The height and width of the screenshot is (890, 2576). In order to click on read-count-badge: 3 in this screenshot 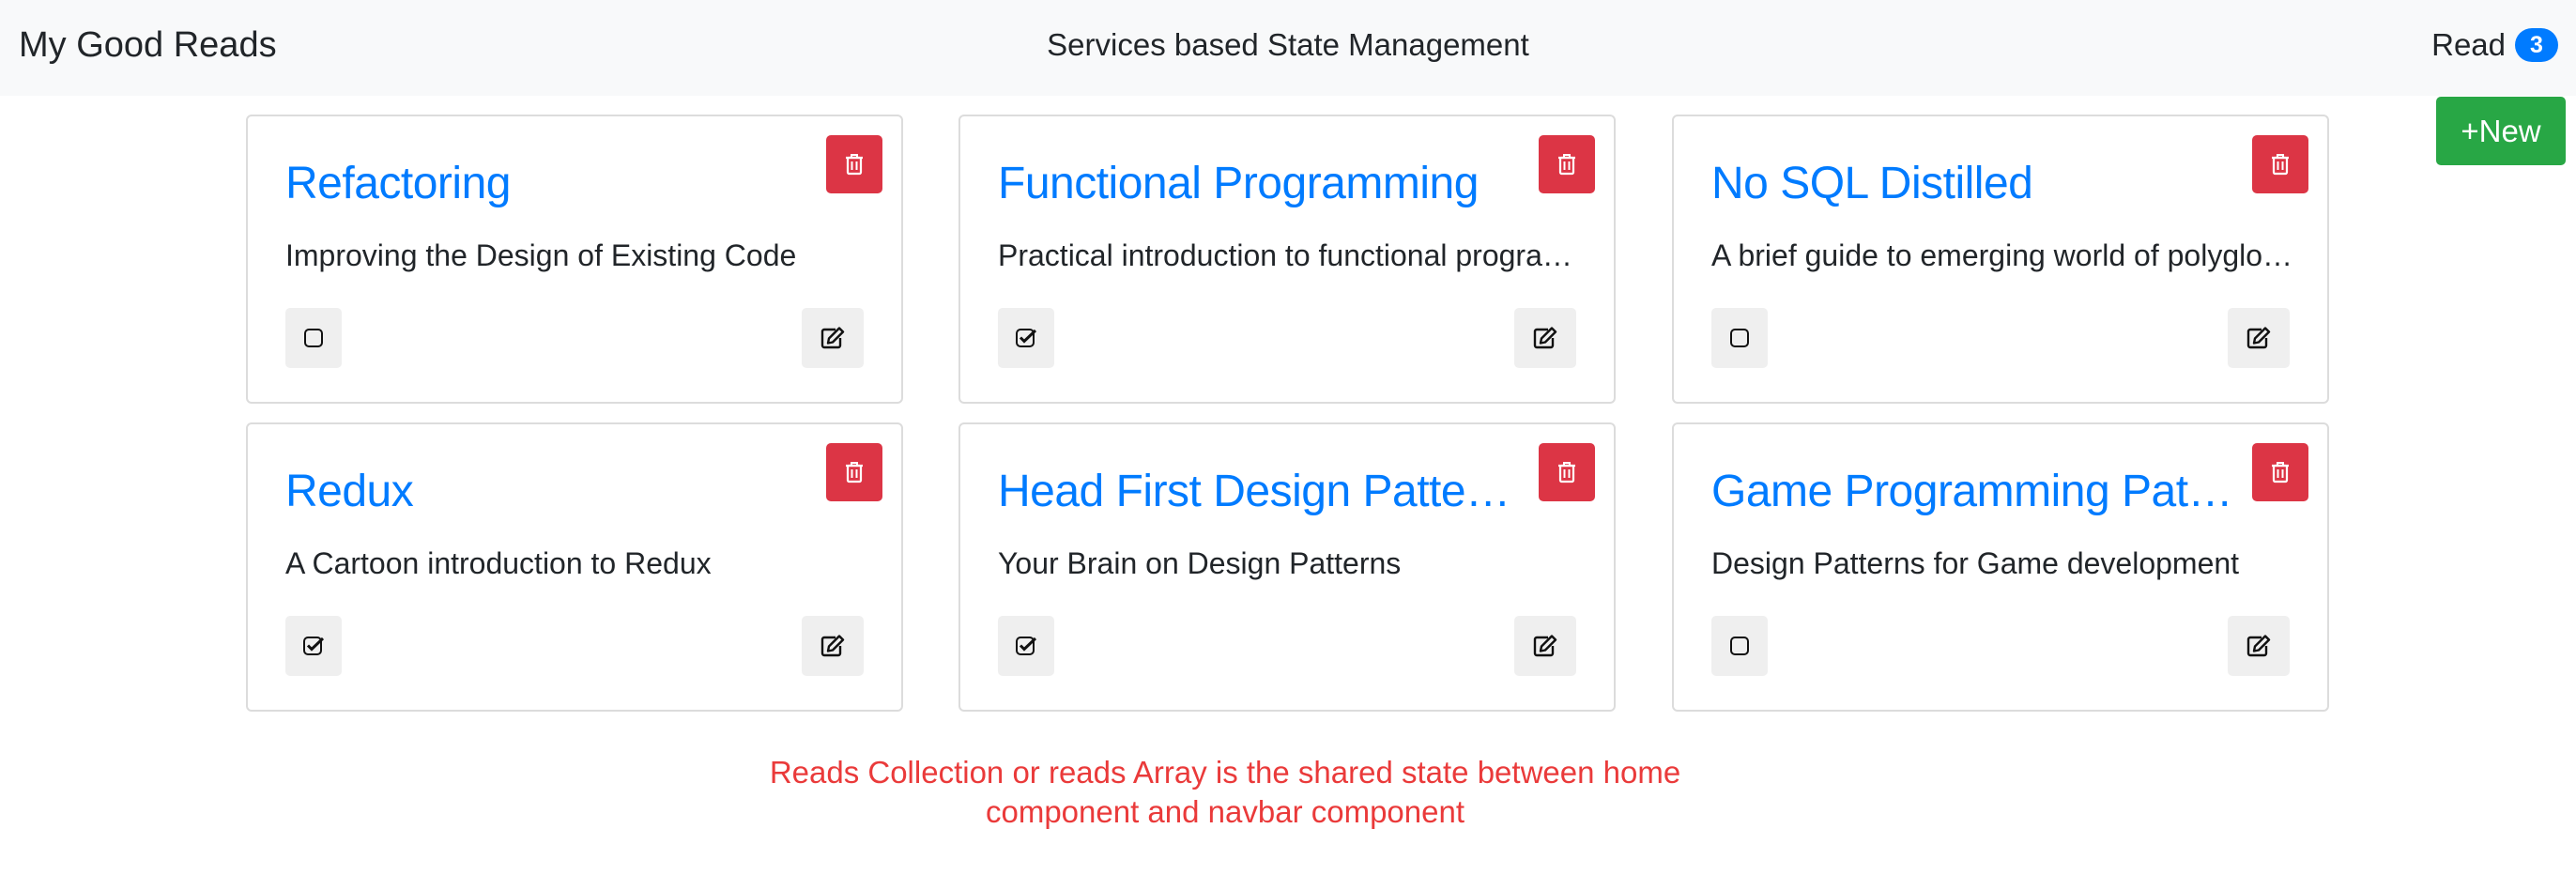, I will do `click(2537, 45)`.